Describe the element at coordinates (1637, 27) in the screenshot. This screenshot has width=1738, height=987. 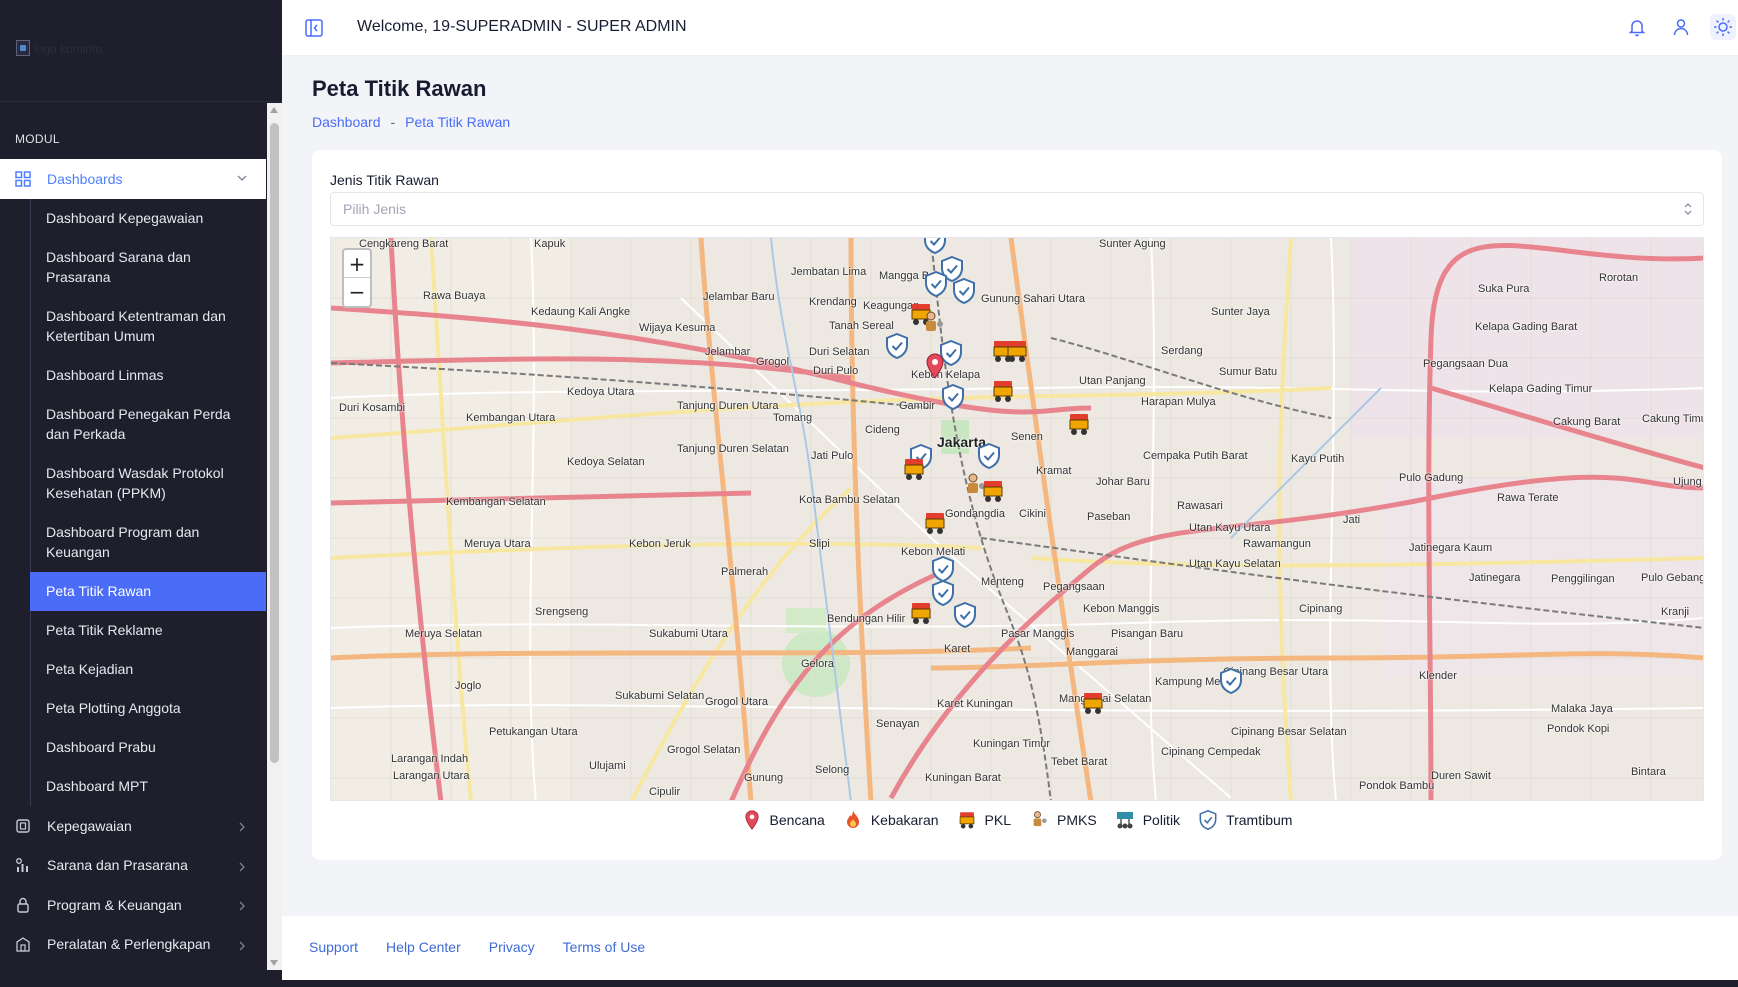
I see `bell-icon` at that location.